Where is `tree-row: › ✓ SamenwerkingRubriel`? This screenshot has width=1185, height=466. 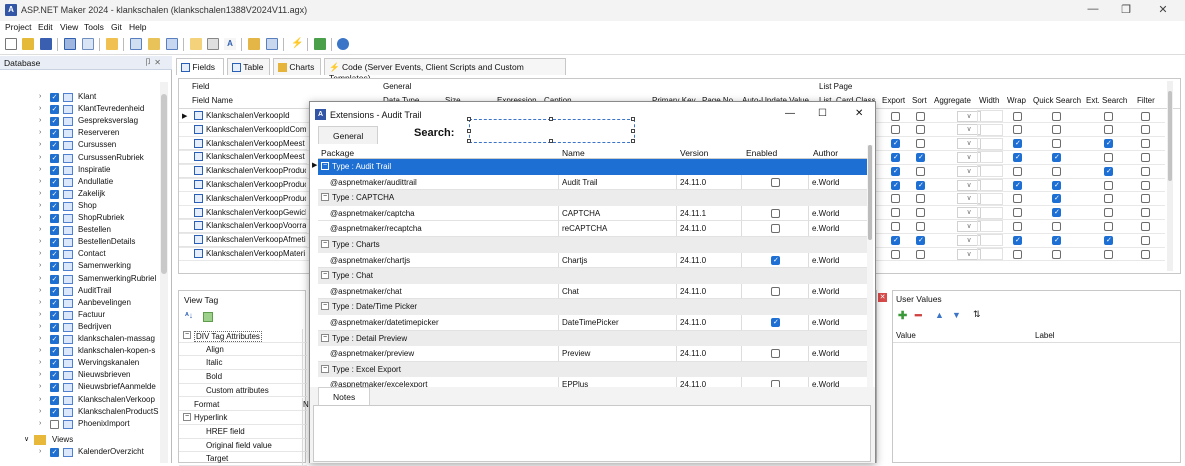
tree-row: › ✓ SamenwerkingRubriel is located at coordinates (80, 280).